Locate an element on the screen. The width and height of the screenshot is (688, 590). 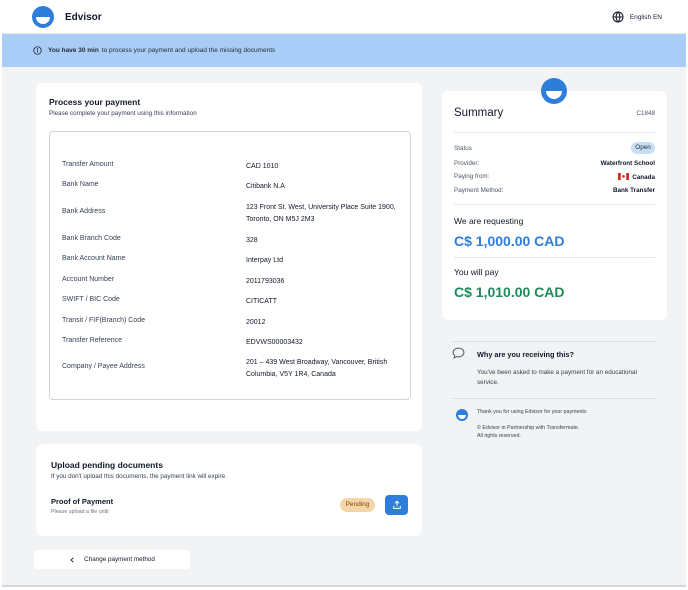
summary-provider-row: Provider: Waterfront School is located at coordinates (554, 163).